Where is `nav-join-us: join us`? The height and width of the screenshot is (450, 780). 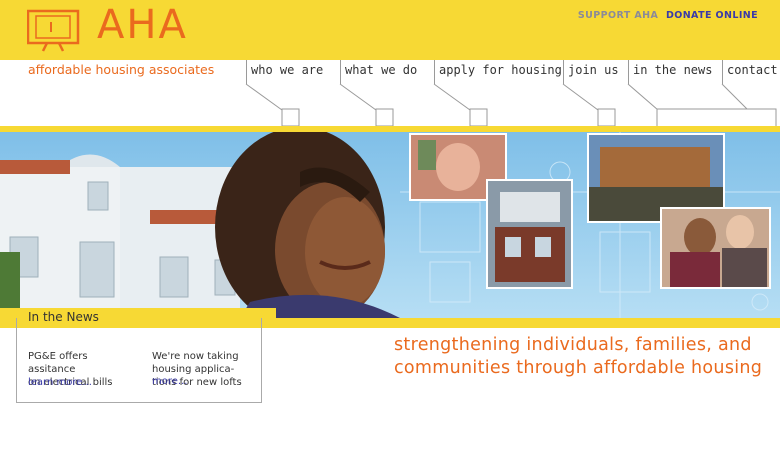
nav-join-us: join us is located at coordinates (591, 72).